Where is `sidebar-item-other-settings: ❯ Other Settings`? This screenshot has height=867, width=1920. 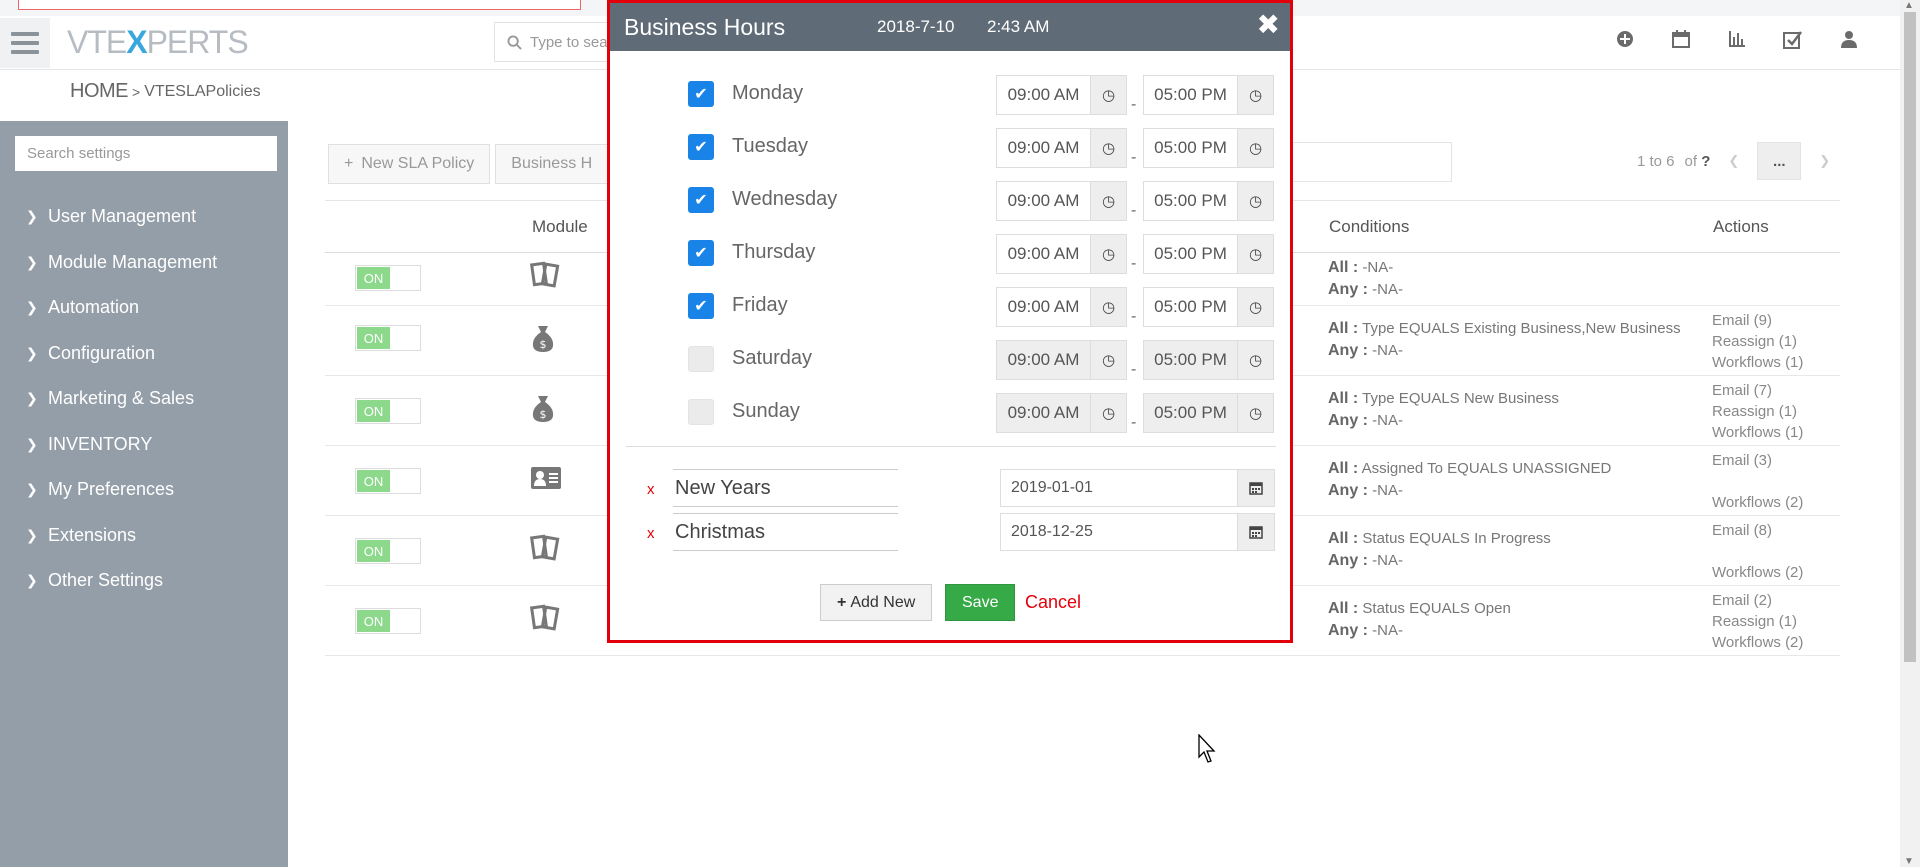
sidebar-item-other-settings: ❯ Other Settings is located at coordinates (144, 581).